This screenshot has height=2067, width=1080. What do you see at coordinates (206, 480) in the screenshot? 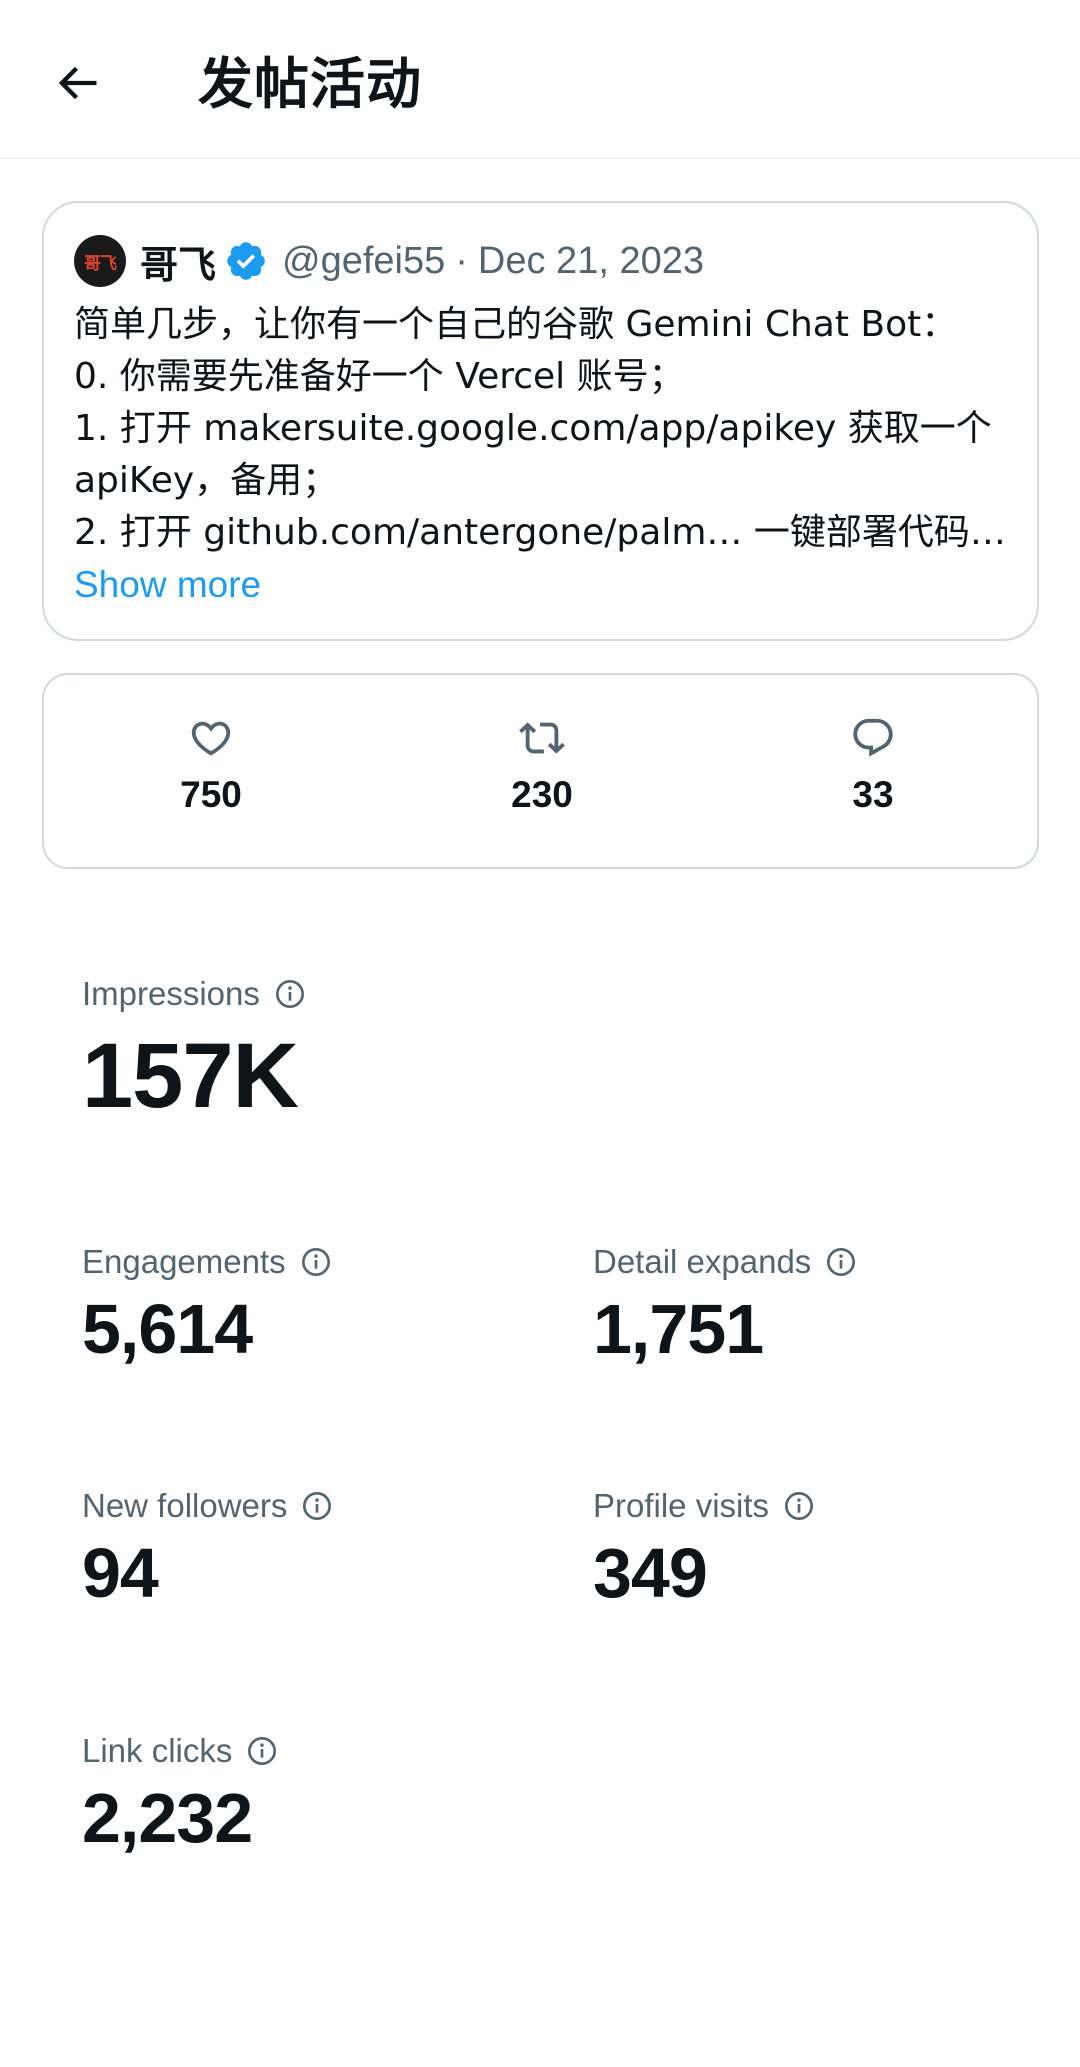
I see `post-text-line: apiKey，备用；` at bounding box center [206, 480].